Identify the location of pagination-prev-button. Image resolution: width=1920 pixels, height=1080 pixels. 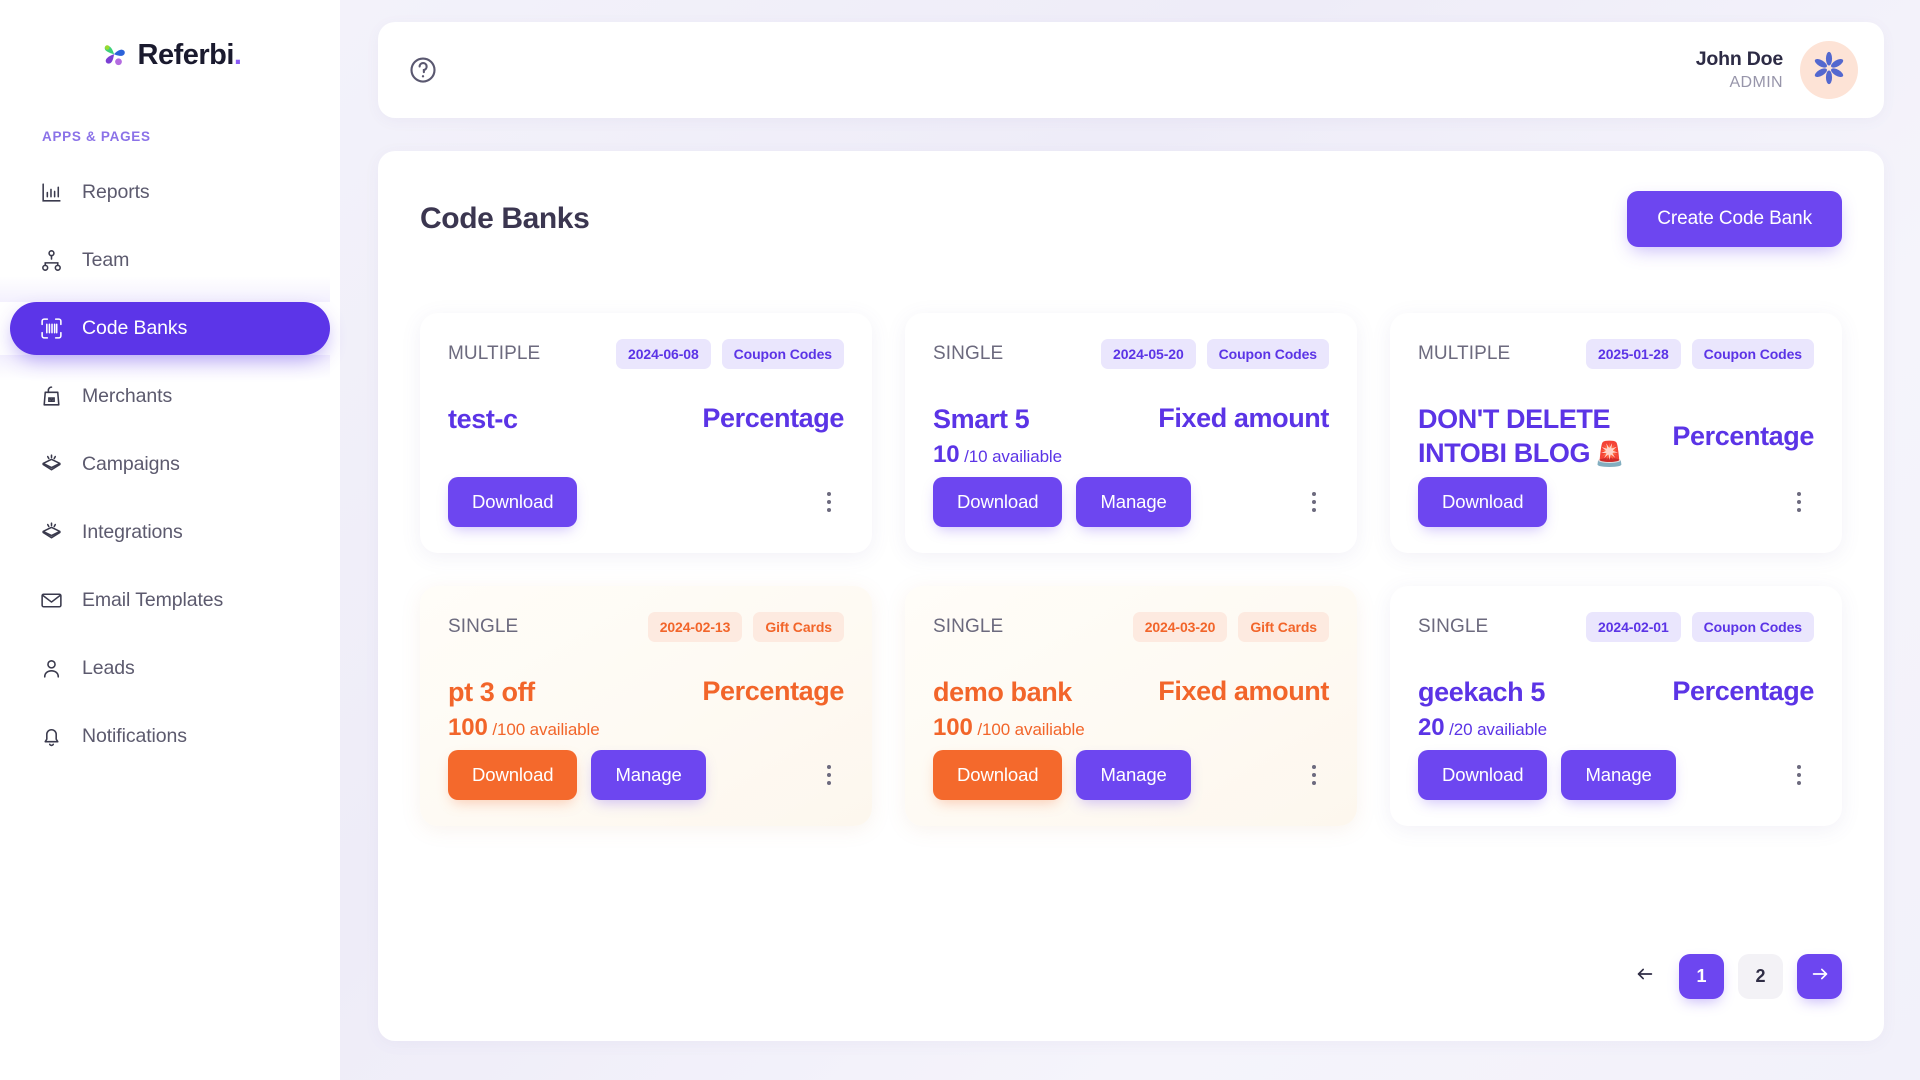
(1645, 976).